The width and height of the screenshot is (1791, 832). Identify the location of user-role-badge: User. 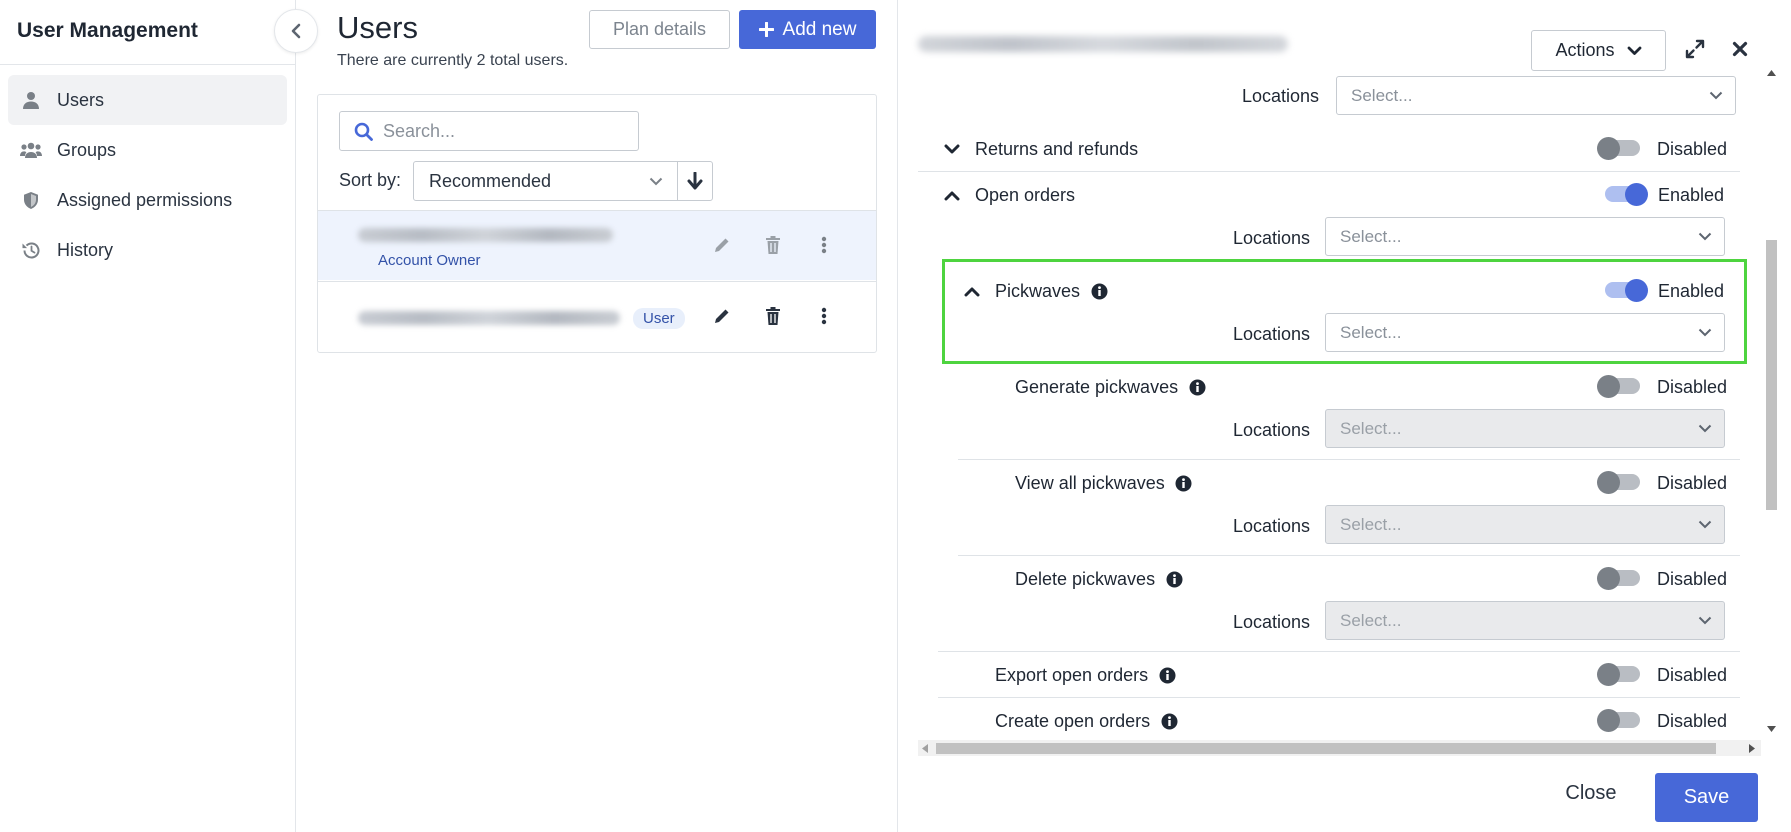
(659, 318).